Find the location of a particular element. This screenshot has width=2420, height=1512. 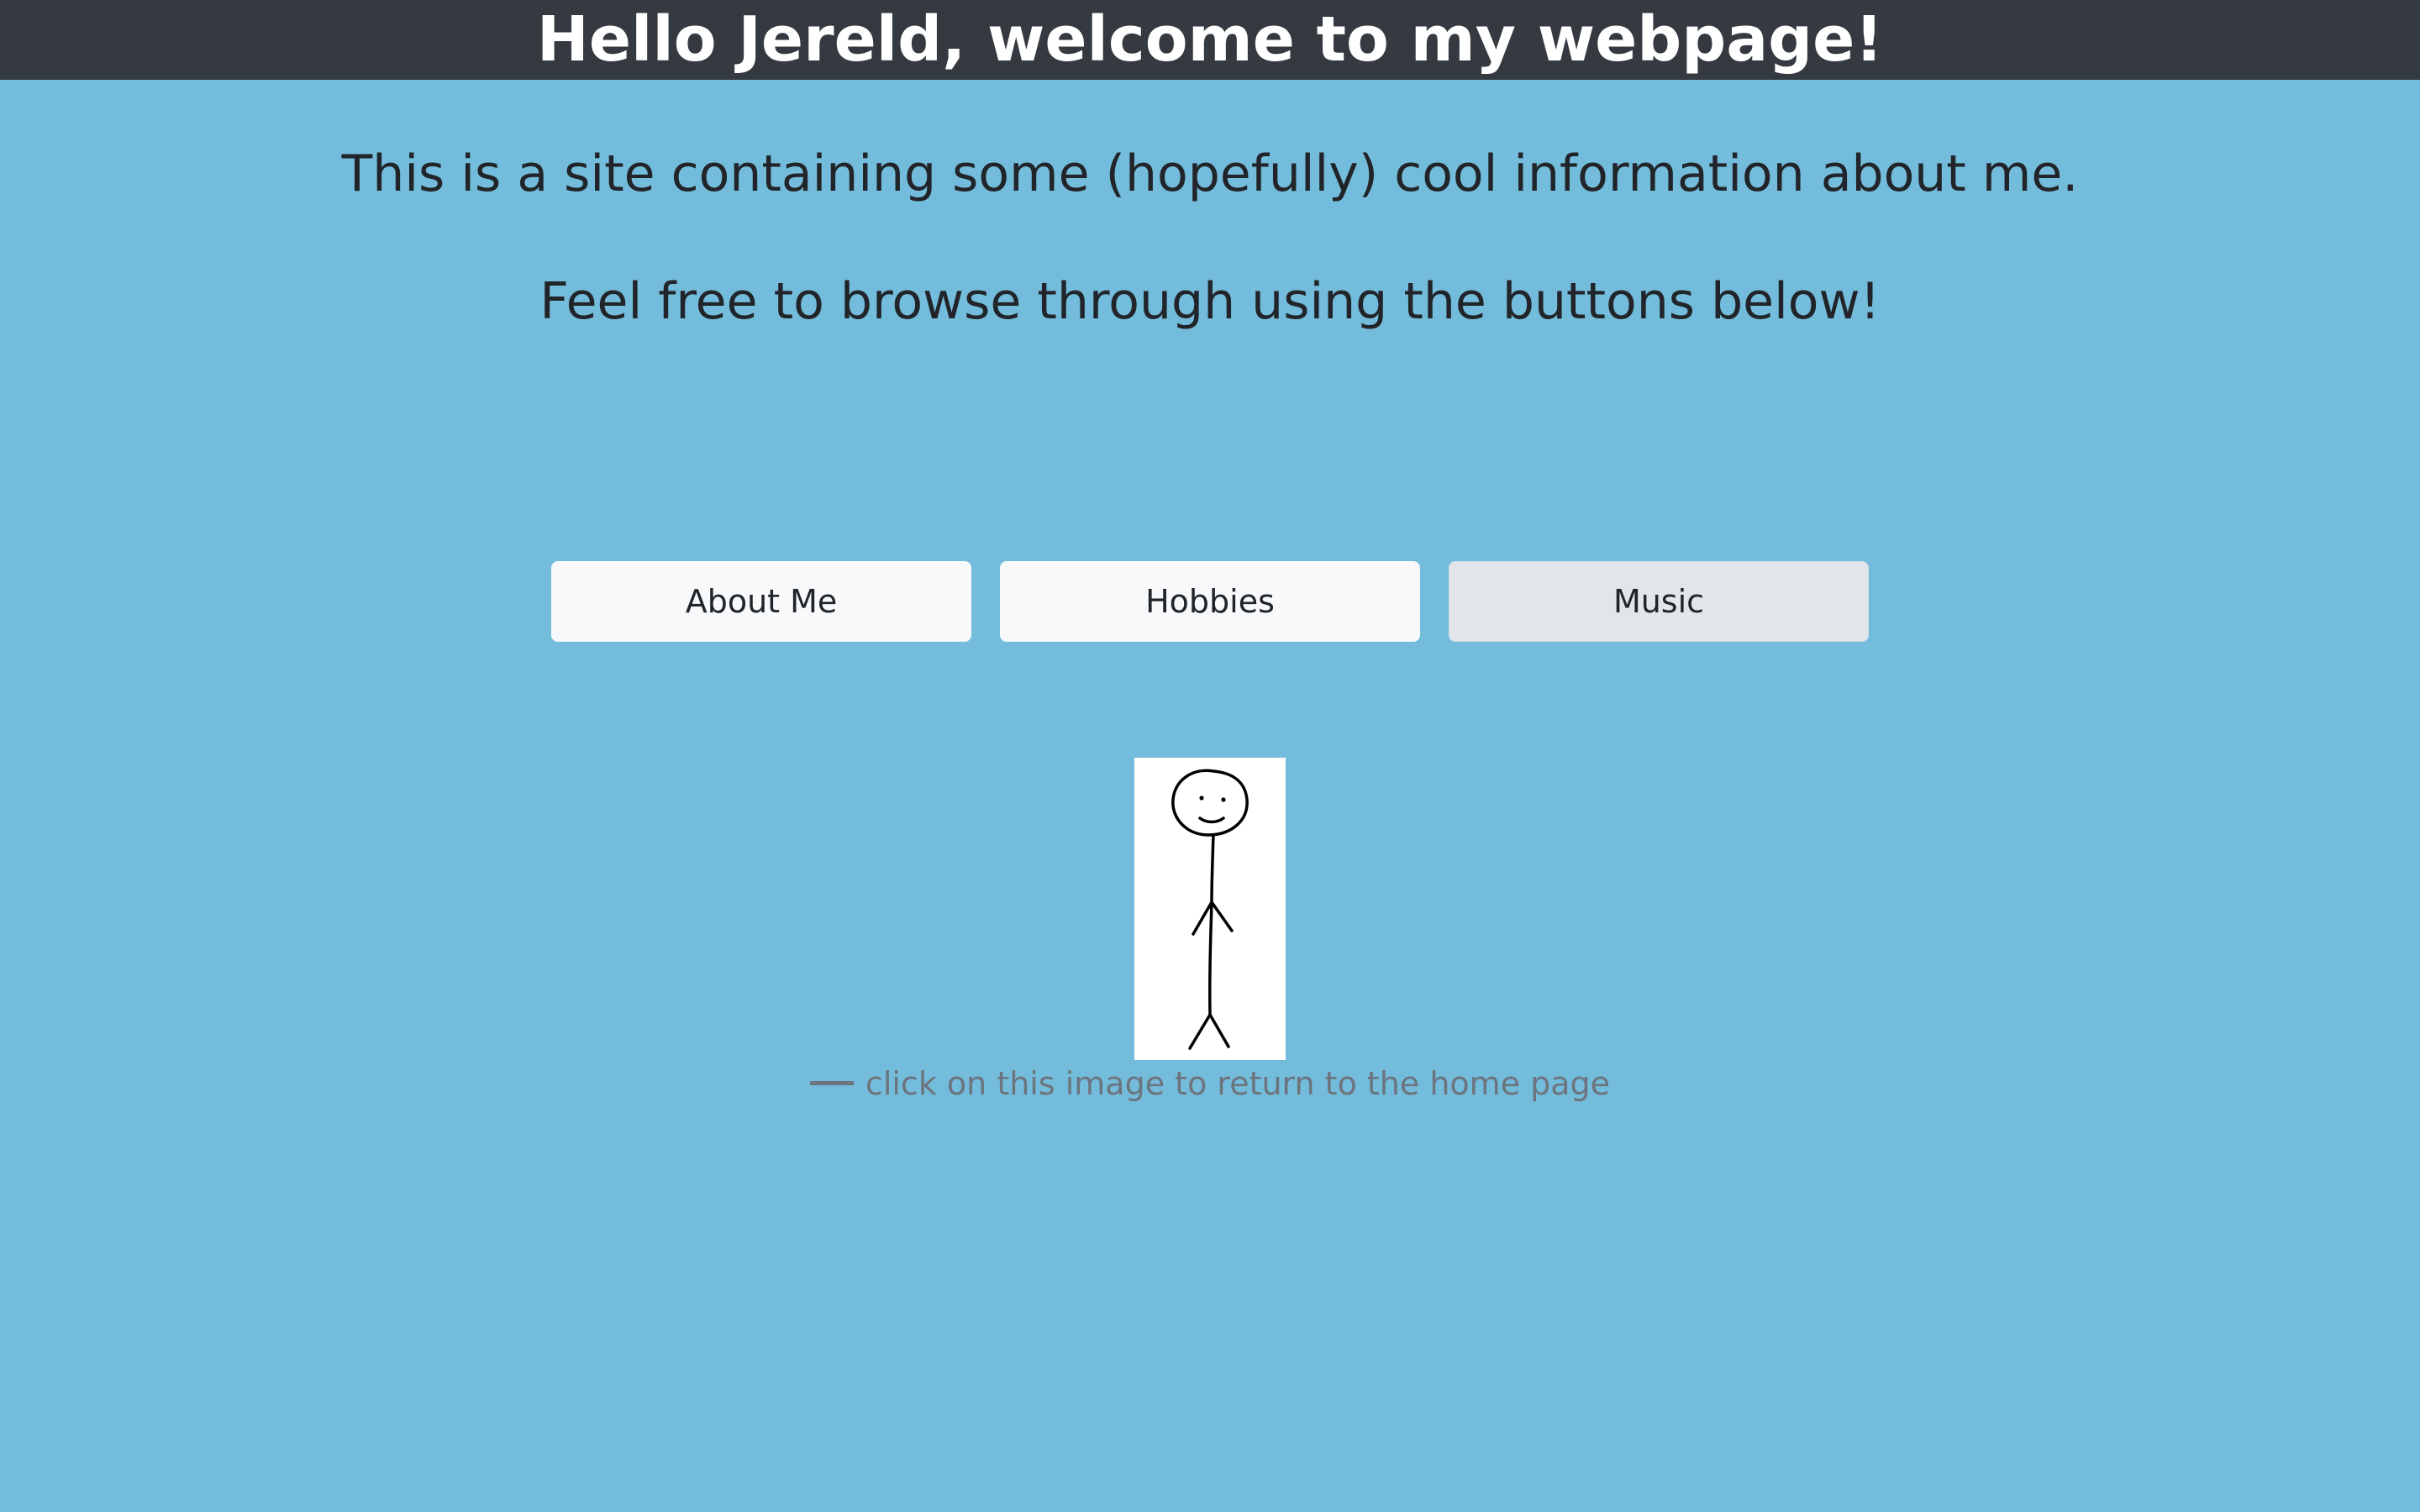

nav-button-group: About Me Hobbies Music is located at coordinates (1210, 601).